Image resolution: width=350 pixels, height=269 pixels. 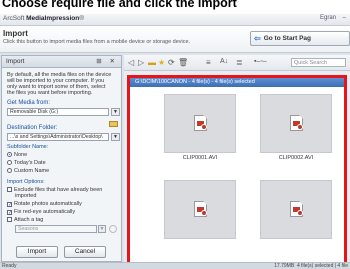 What do you see at coordinates (113, 229) in the screenshot?
I see `tag-add-icon` at bounding box center [113, 229].